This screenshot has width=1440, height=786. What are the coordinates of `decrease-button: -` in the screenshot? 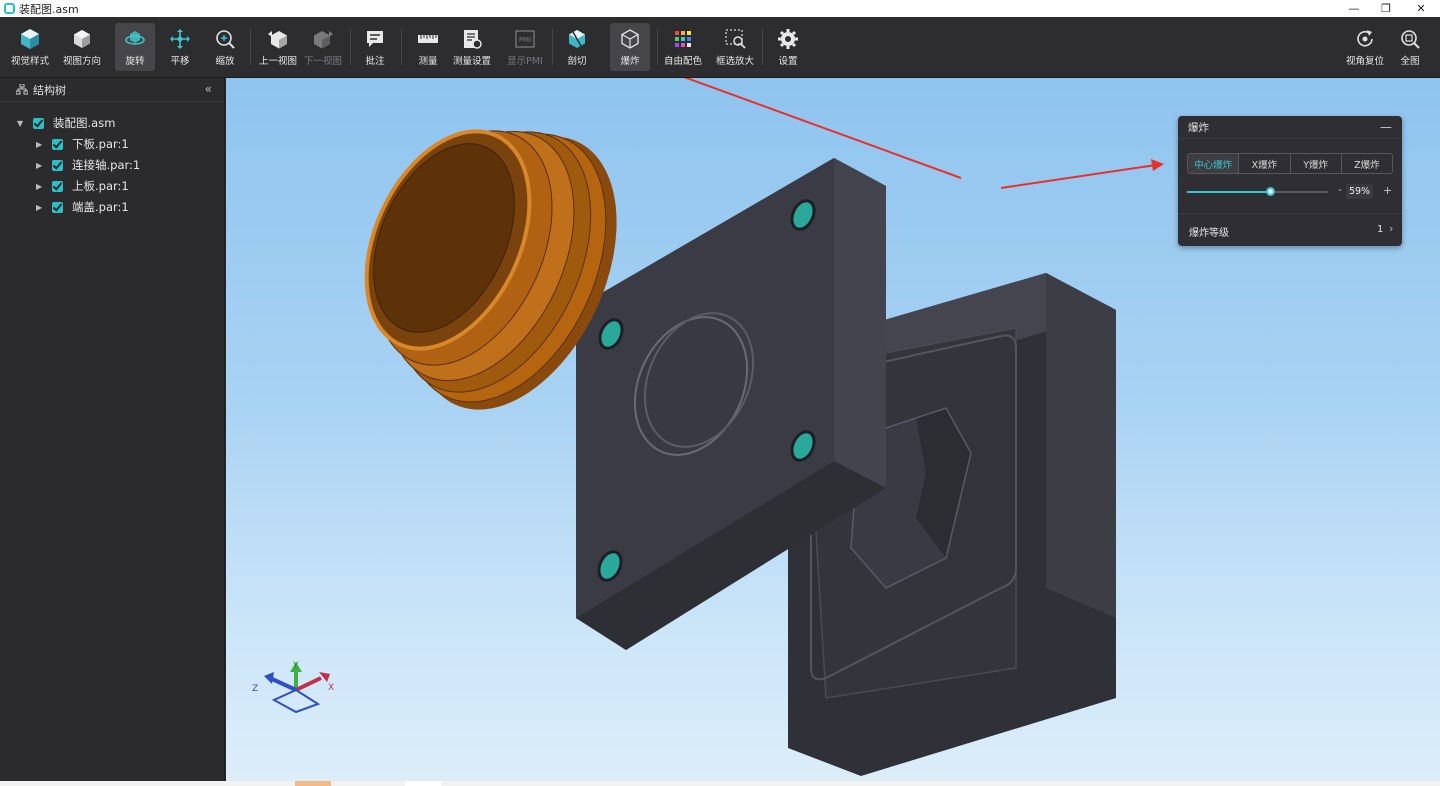 It's located at (1340, 190).